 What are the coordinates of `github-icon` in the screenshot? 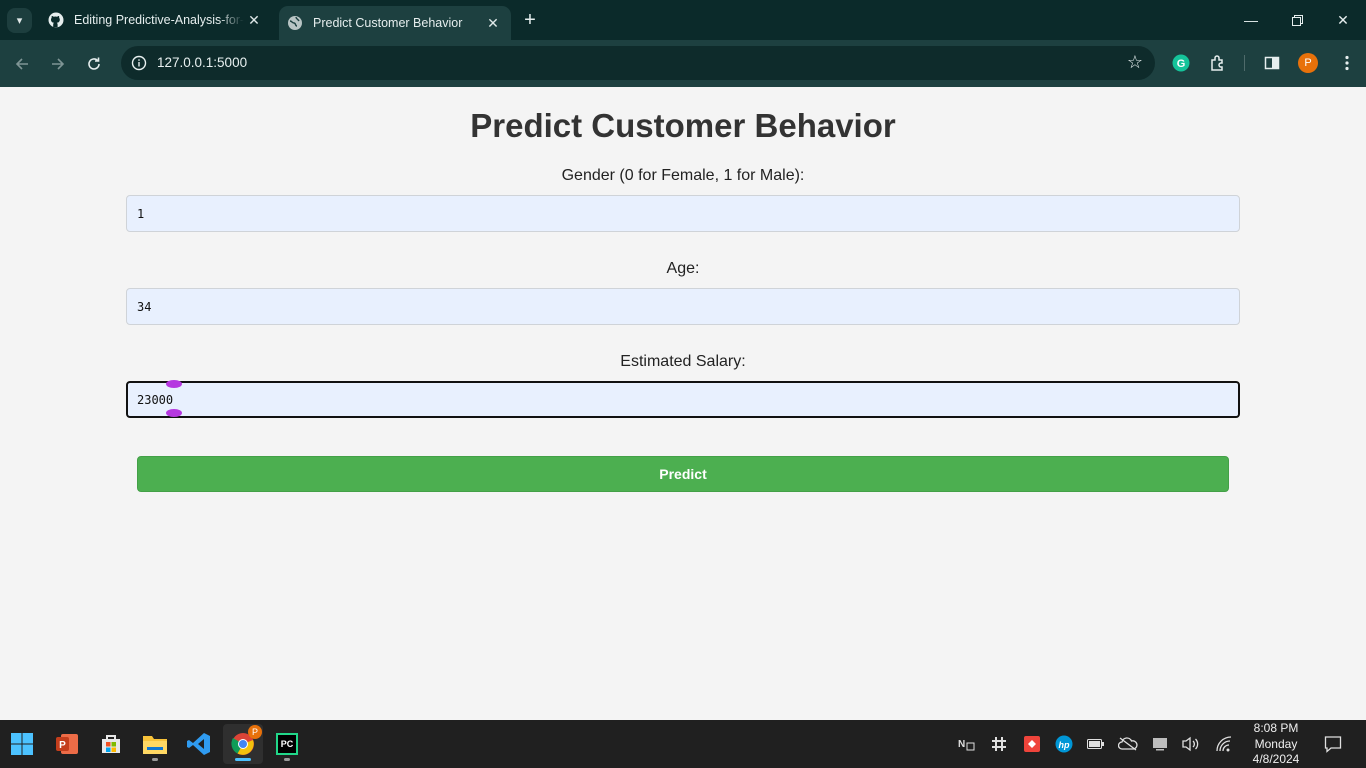 It's located at (56, 20).